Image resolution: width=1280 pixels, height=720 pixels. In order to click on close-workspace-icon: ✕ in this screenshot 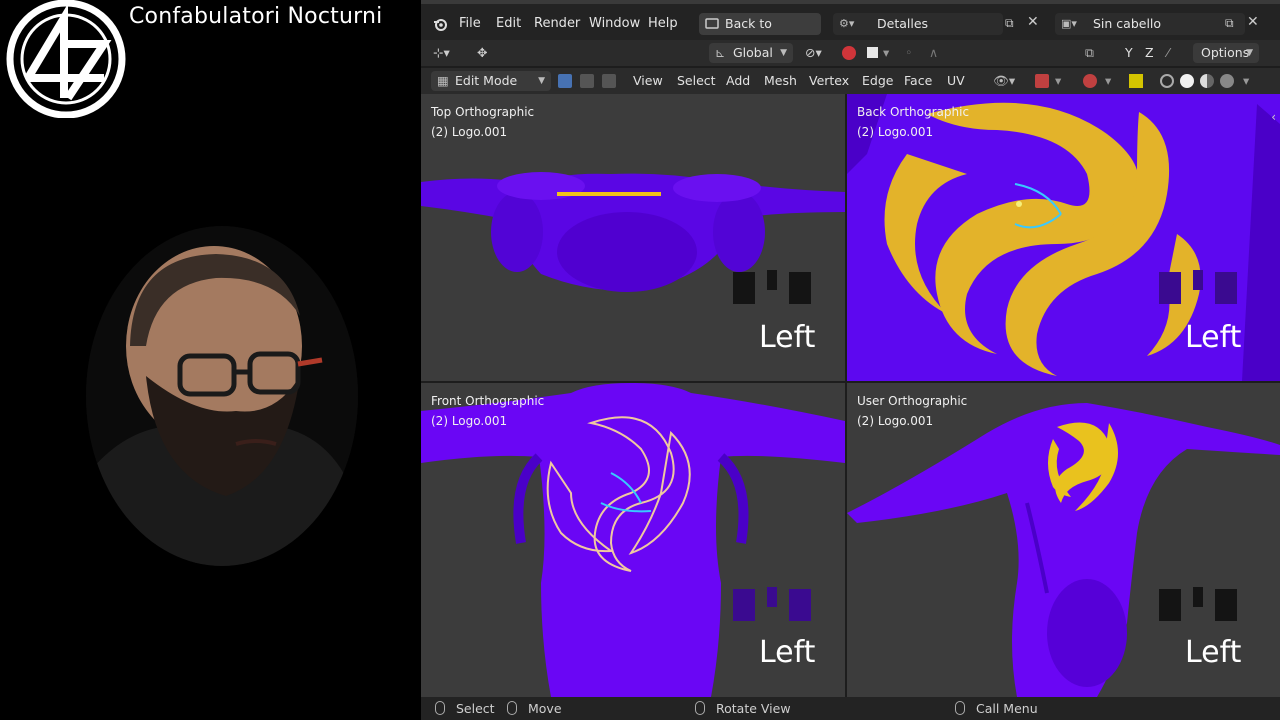, I will do `click(1033, 22)`.